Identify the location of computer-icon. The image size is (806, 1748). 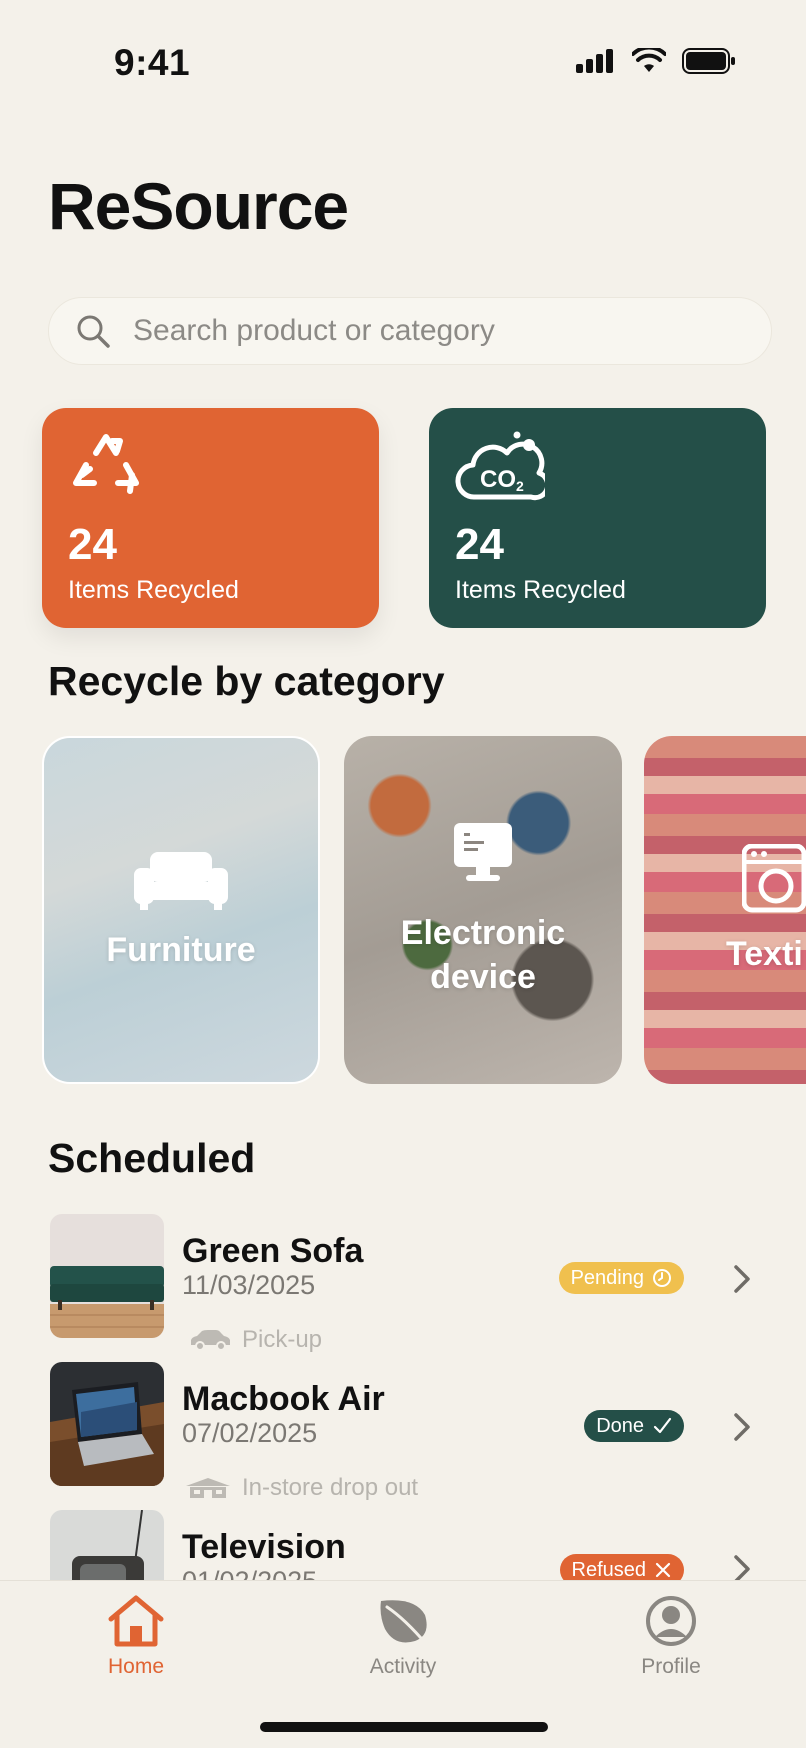
(483, 852).